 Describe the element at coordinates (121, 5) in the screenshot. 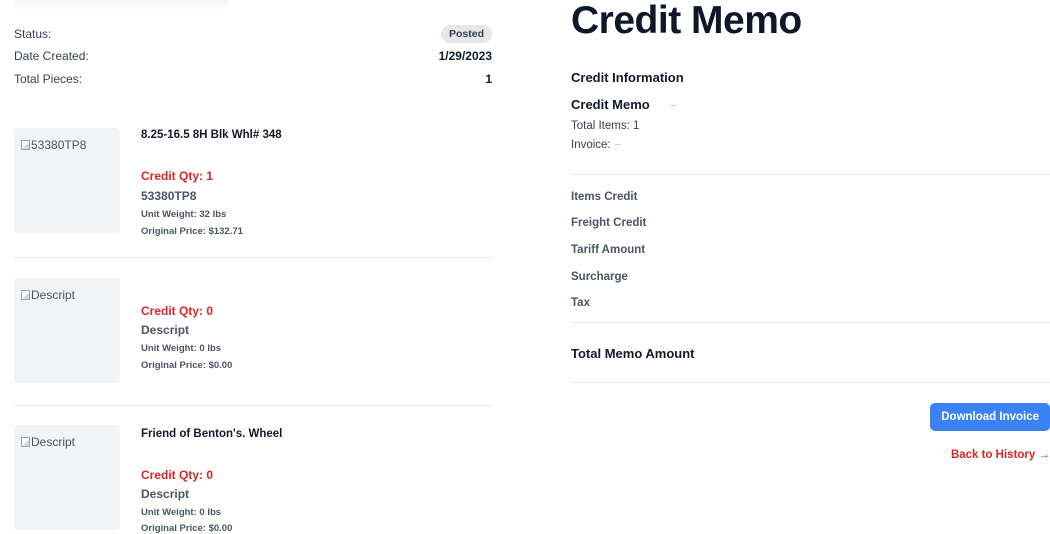

I see `scroll-fade` at that location.